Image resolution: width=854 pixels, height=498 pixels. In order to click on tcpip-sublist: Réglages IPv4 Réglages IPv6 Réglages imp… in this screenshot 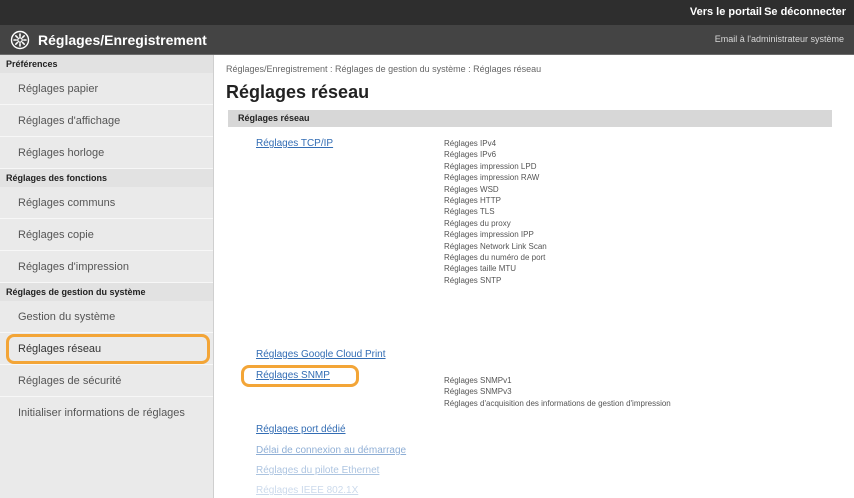, I will do `click(495, 212)`.